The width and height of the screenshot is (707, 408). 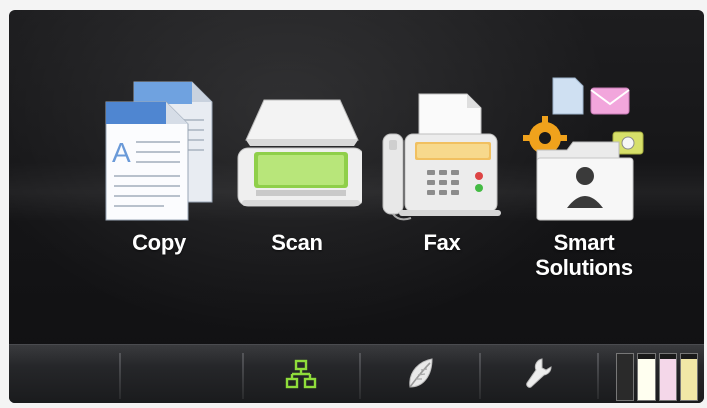 I want to click on divider, so click(x=598, y=376).